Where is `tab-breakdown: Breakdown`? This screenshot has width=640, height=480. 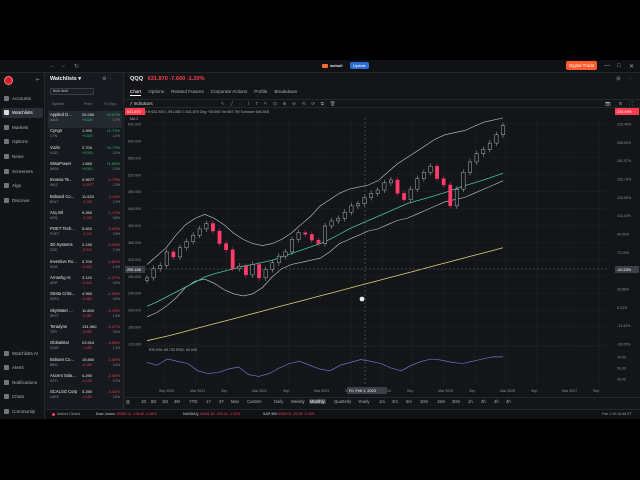 tab-breakdown: Breakdown is located at coordinates (285, 92).